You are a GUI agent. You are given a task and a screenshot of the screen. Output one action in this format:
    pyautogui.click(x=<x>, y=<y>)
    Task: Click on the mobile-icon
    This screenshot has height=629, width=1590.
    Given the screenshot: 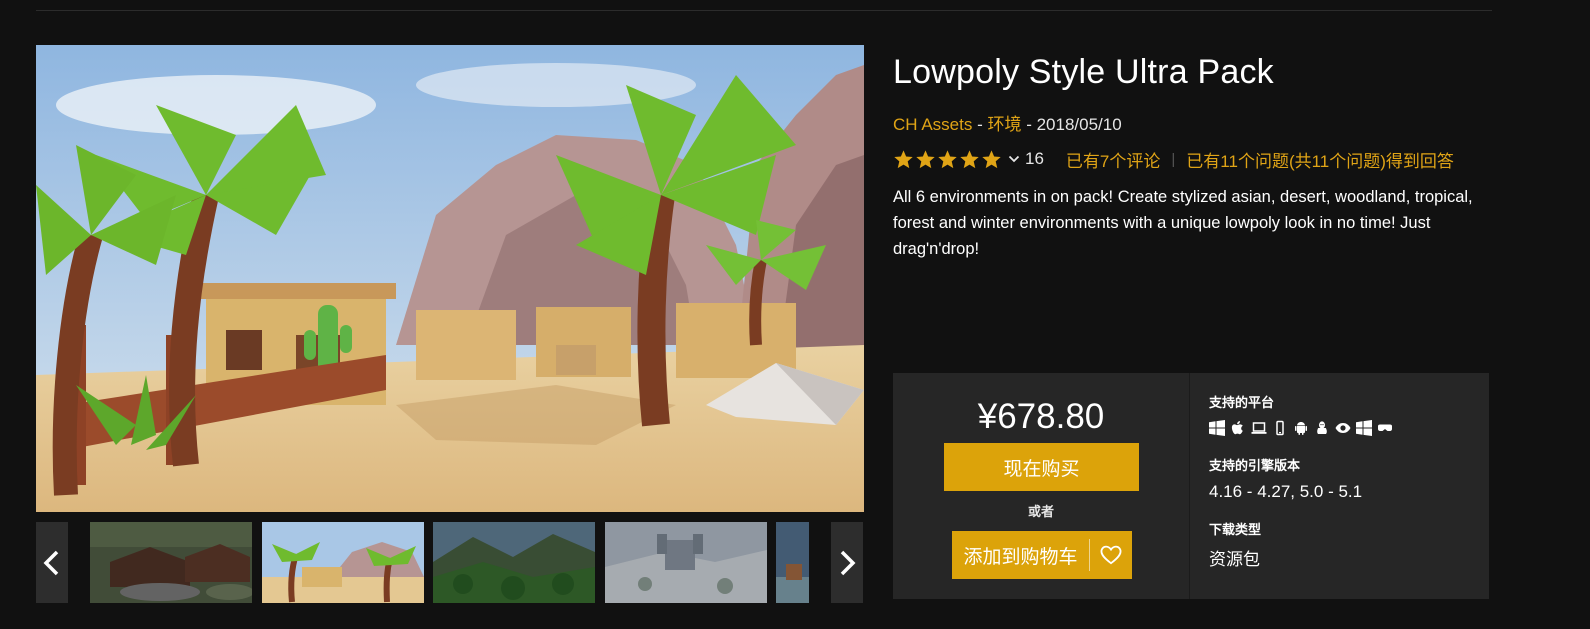 What is the action you would take?
    pyautogui.click(x=1280, y=428)
    